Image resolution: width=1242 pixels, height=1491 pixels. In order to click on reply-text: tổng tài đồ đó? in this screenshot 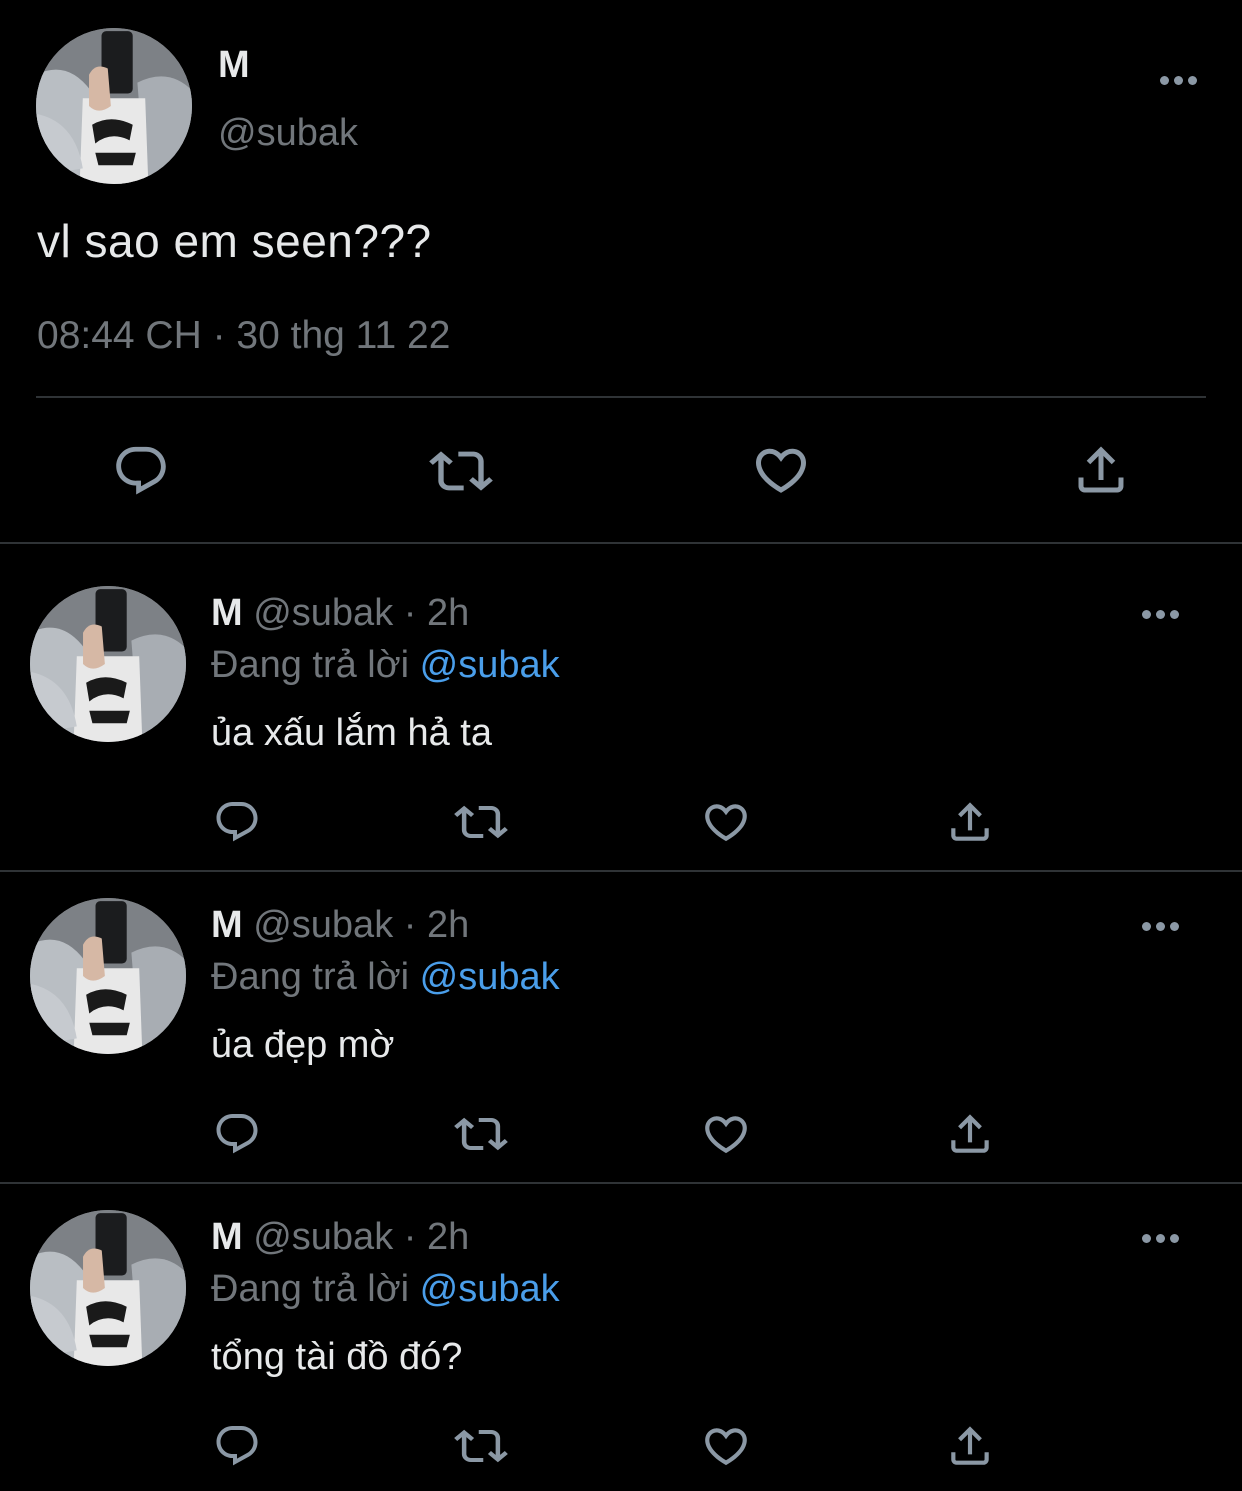, I will do `click(337, 1357)`.